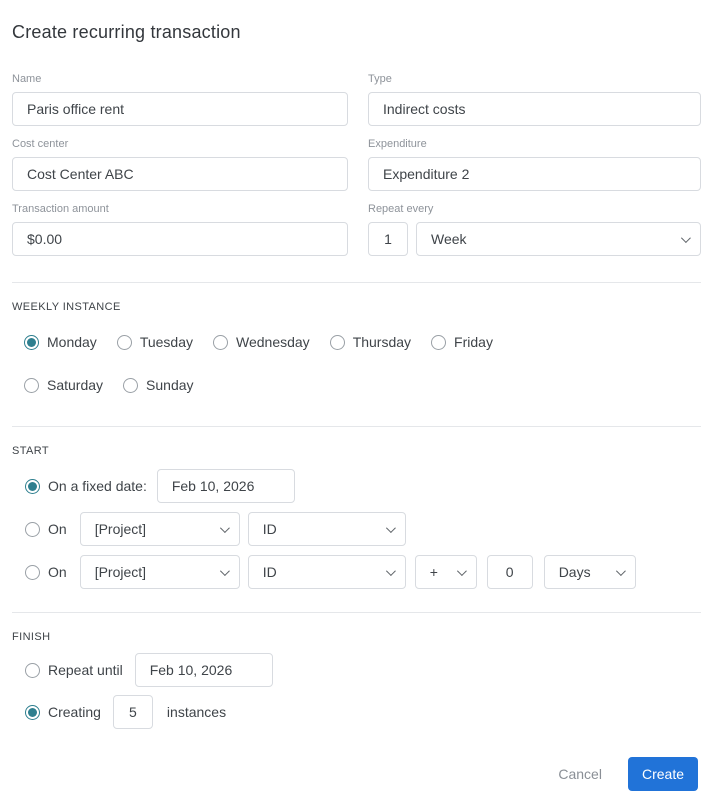 This screenshot has height=808, width=715. What do you see at coordinates (401, 209) in the screenshot?
I see `repeat-every-label: Repeat every` at bounding box center [401, 209].